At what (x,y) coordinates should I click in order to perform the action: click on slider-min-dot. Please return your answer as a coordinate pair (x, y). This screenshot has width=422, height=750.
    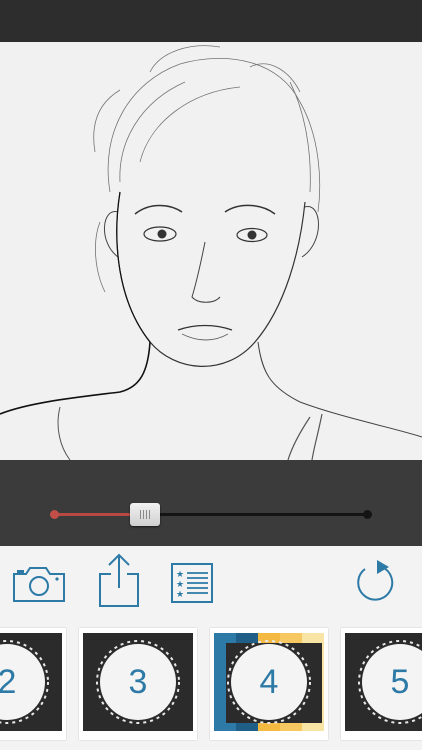
    Looking at the image, I should click on (54, 514).